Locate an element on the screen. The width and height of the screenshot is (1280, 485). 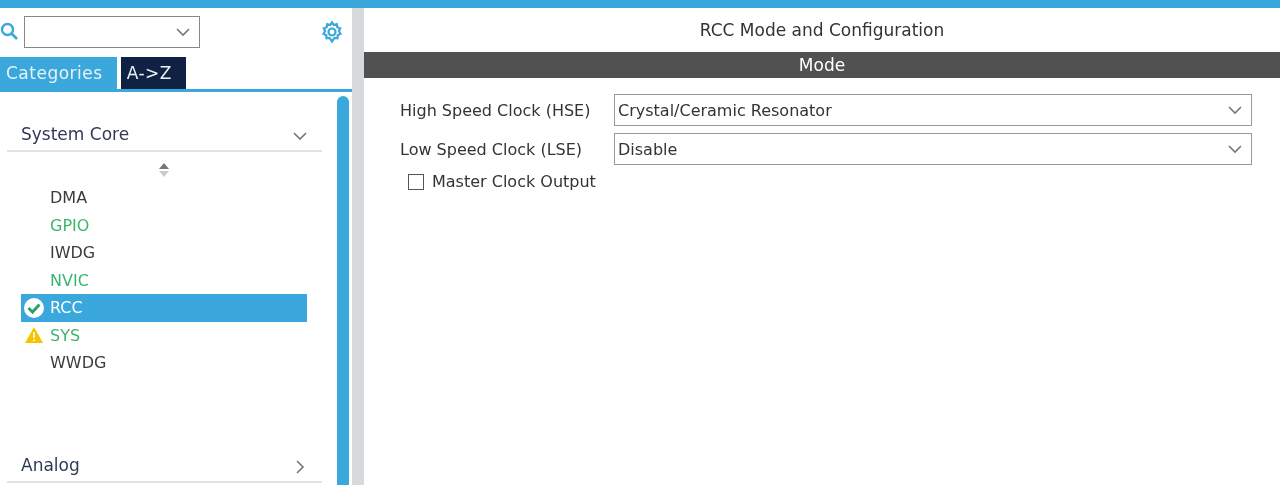
category-header: Analog is located at coordinates (164, 454).